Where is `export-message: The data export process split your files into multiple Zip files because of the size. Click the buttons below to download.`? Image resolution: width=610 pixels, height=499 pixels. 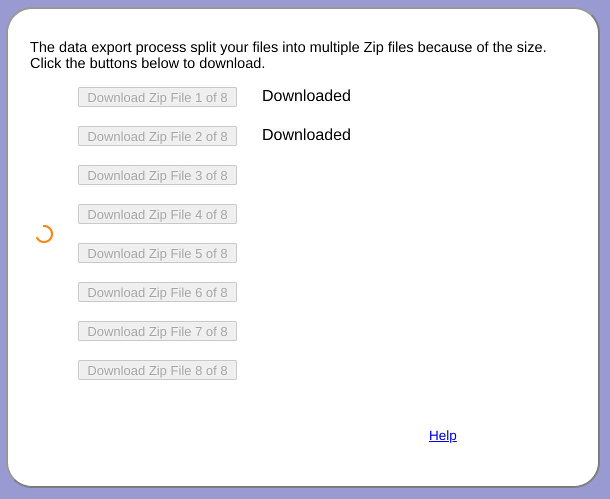 export-message: The data export process split your files into multiple Zip files because of the size. Click the buttons below to download. is located at coordinates (289, 56).